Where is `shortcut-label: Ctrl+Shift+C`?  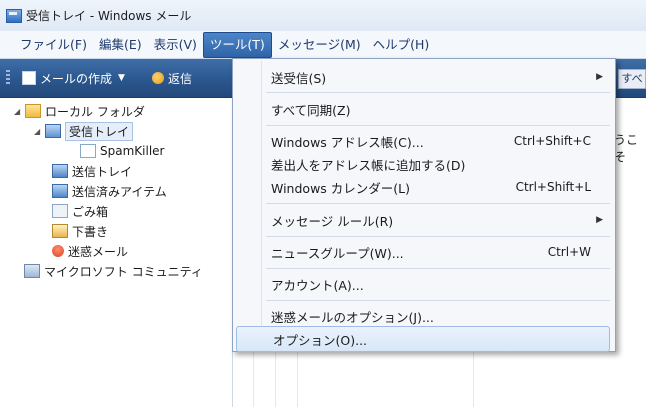 shortcut-label: Ctrl+Shift+C is located at coordinates (552, 141).